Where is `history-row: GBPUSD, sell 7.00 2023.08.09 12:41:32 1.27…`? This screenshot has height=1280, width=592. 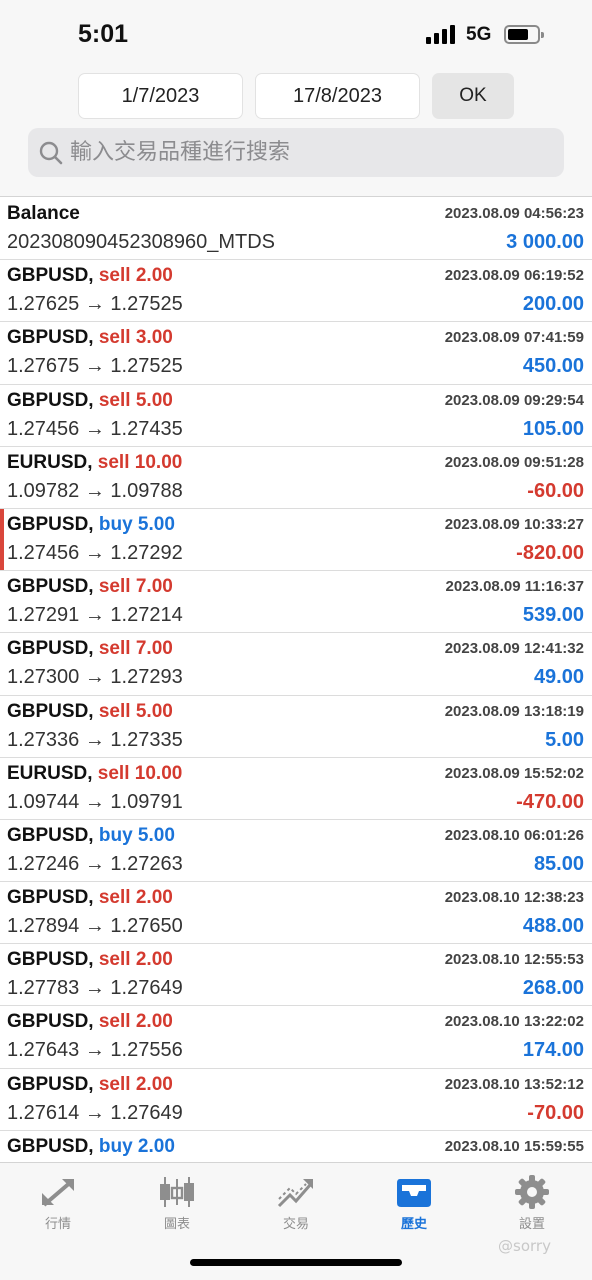 history-row: GBPUSD, sell 7.00 2023.08.09 12:41:32 1.27… is located at coordinates (296, 664).